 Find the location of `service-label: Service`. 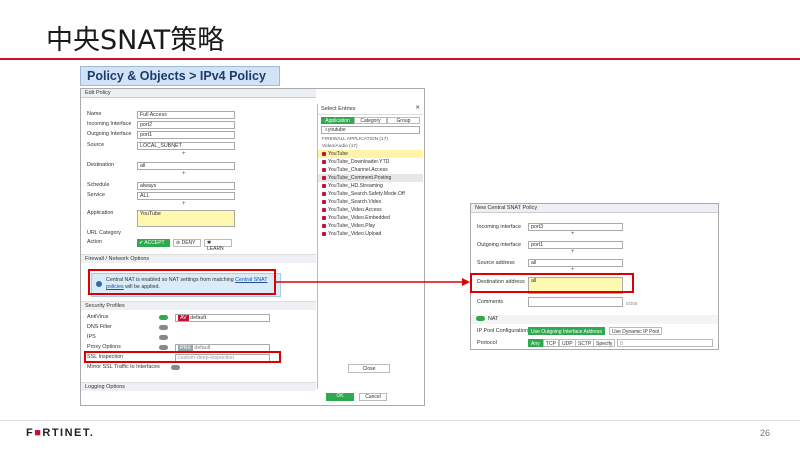

service-label: Service is located at coordinates (96, 195).